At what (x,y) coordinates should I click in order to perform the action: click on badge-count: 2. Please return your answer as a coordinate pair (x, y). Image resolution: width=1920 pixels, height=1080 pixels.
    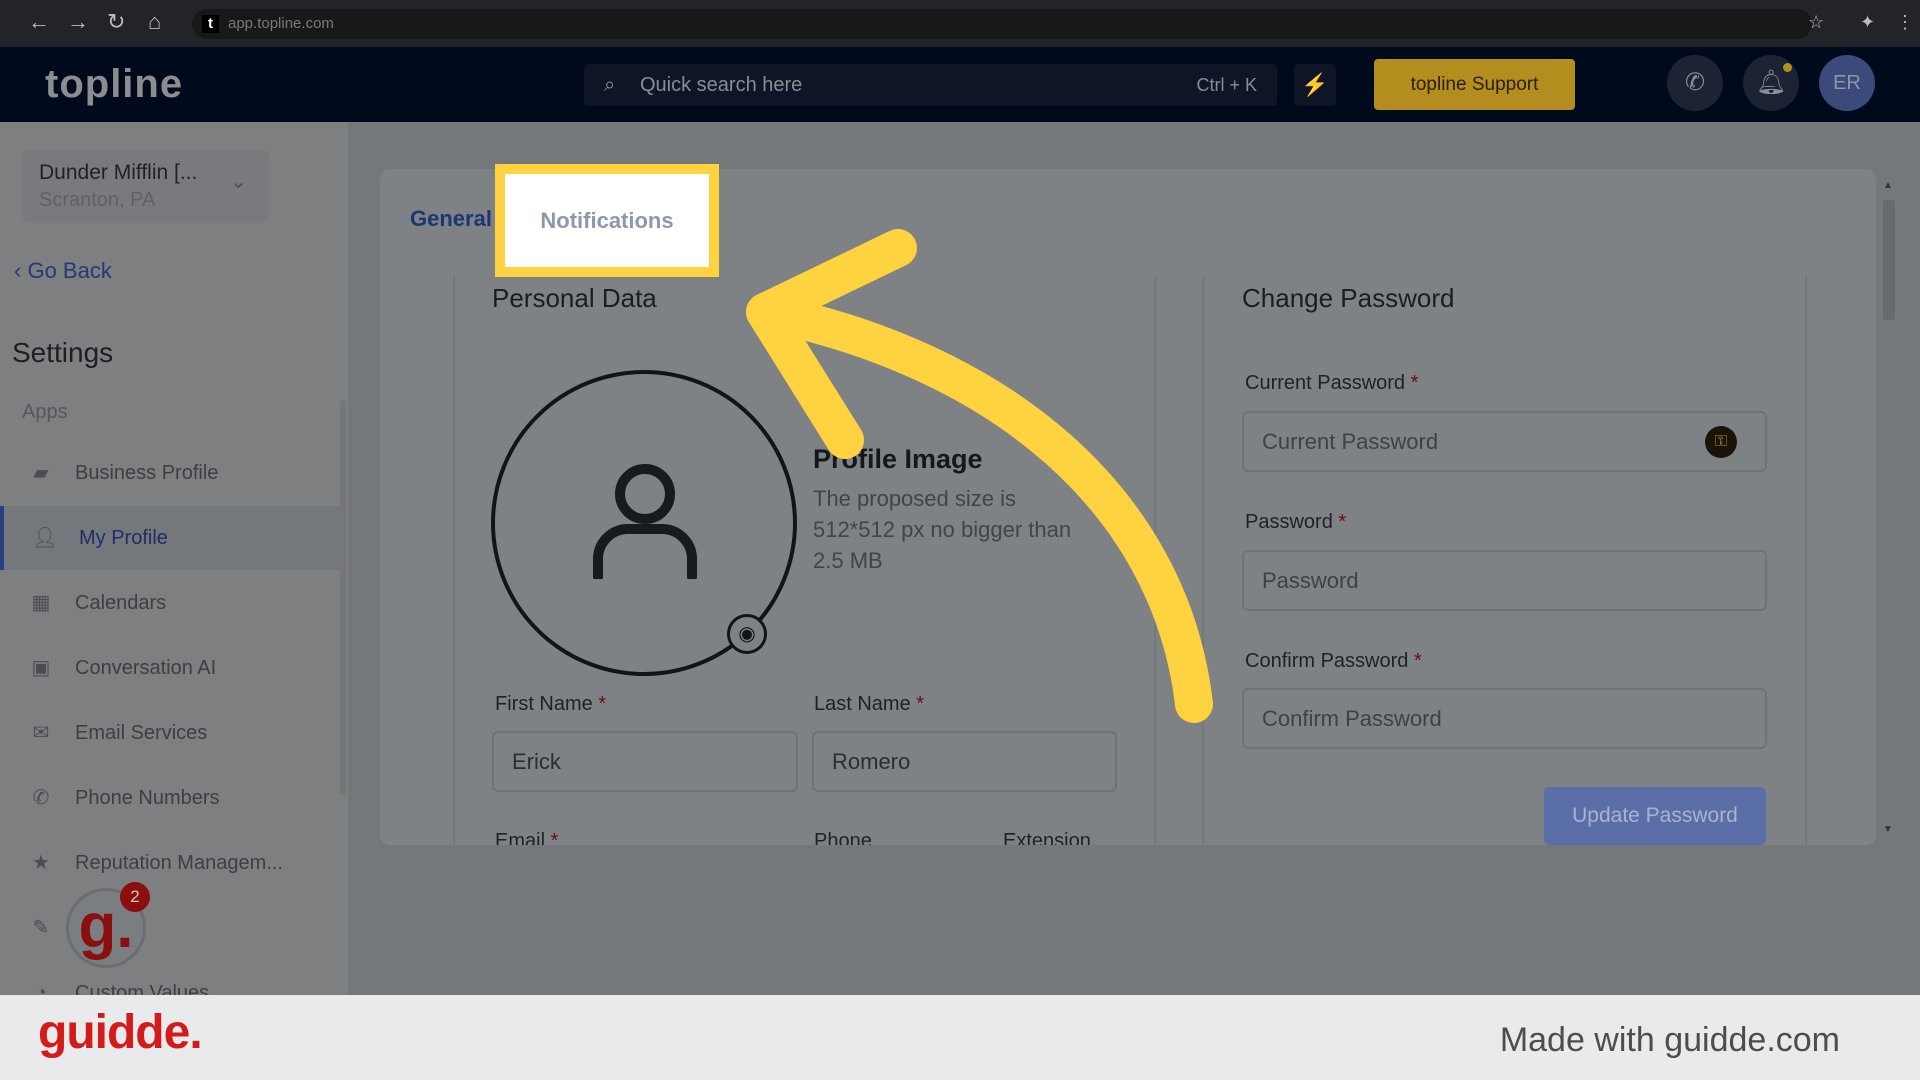
    Looking at the image, I should click on (135, 897).